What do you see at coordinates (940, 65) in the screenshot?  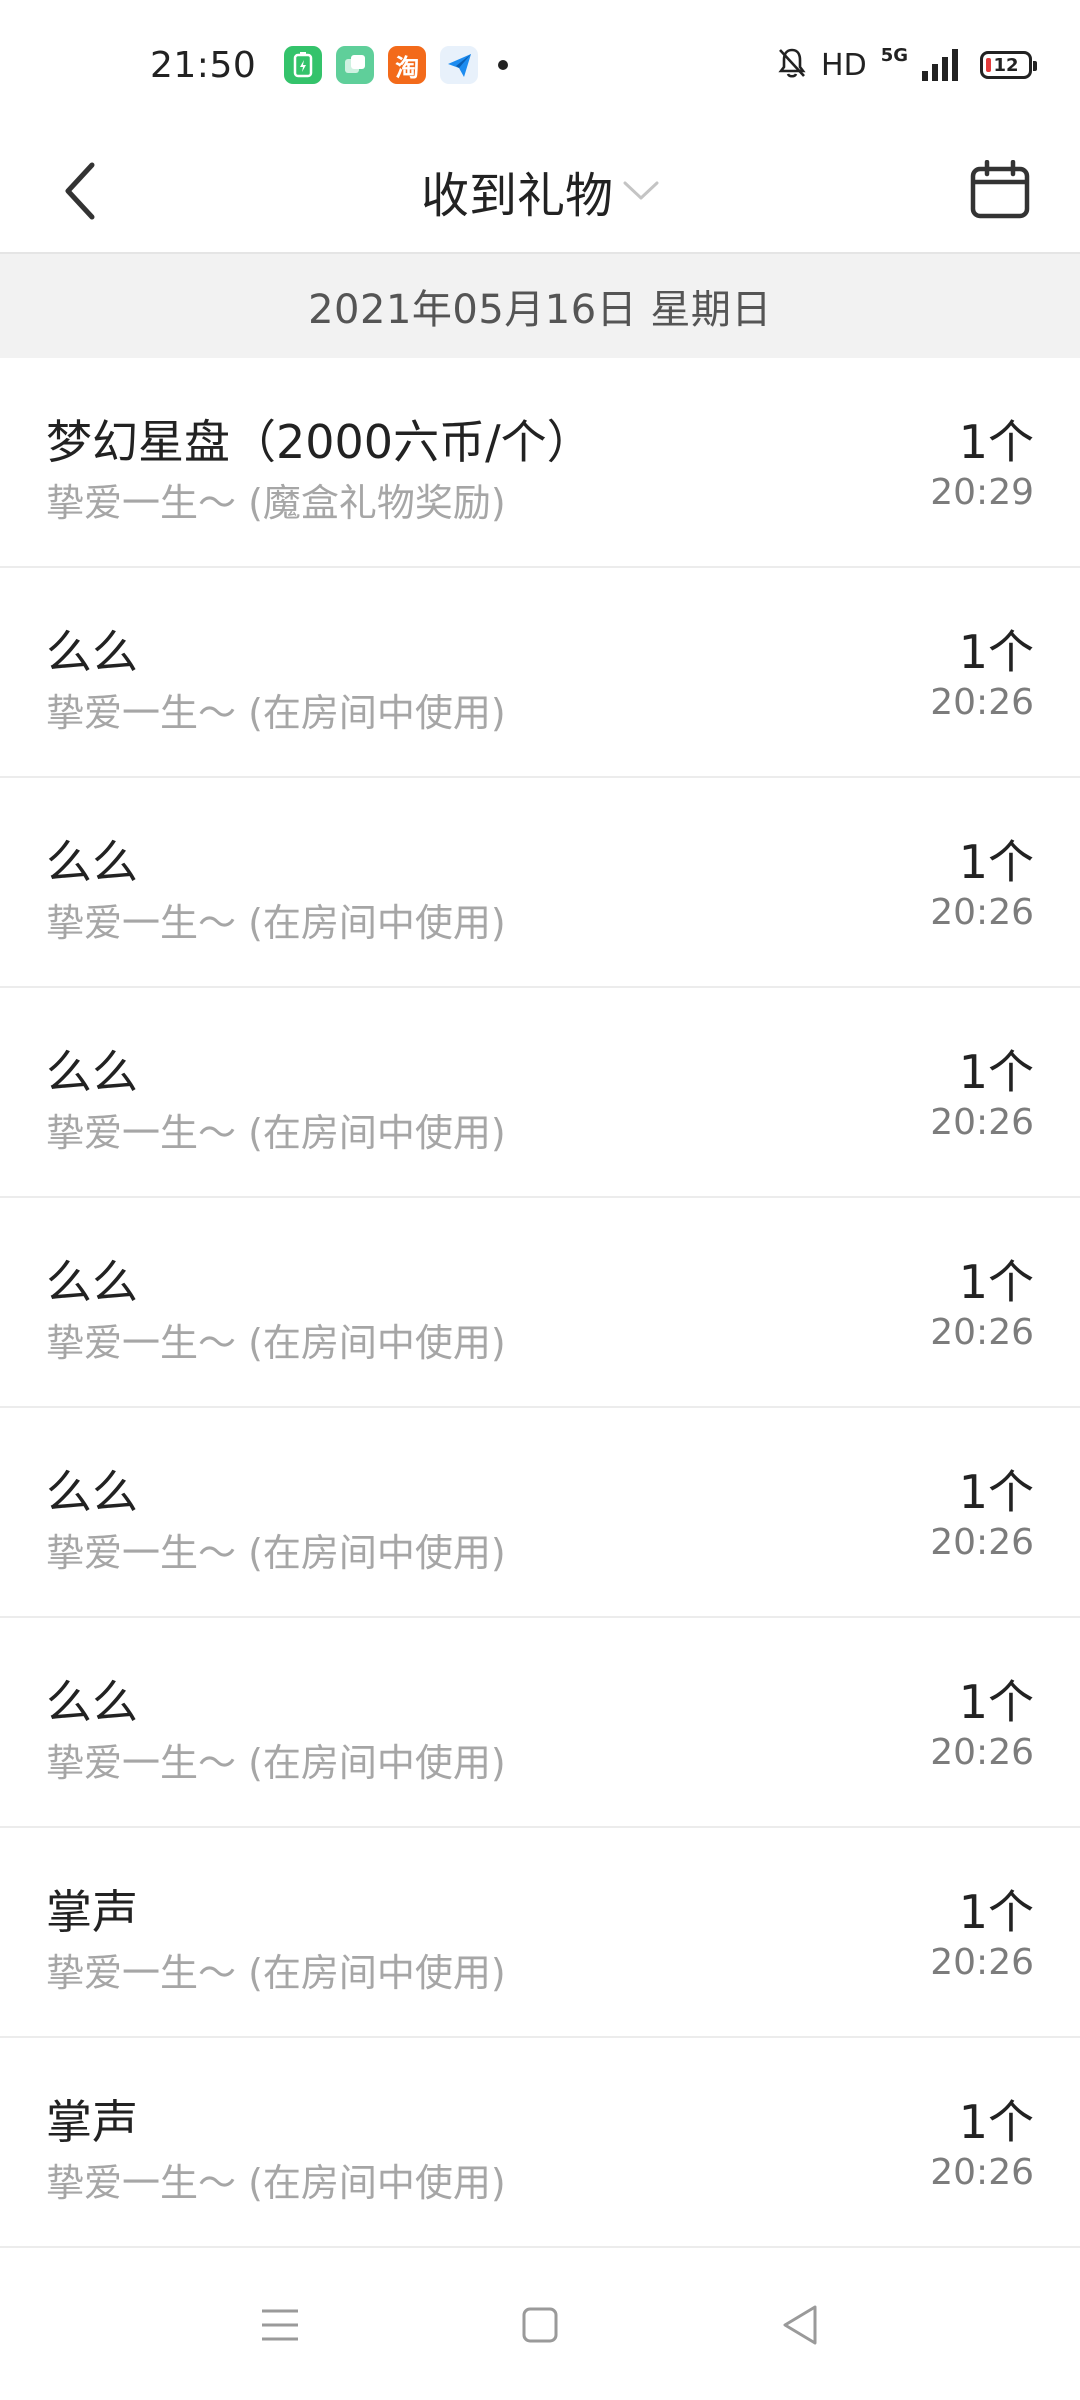 I see `signal-strength-icon` at bounding box center [940, 65].